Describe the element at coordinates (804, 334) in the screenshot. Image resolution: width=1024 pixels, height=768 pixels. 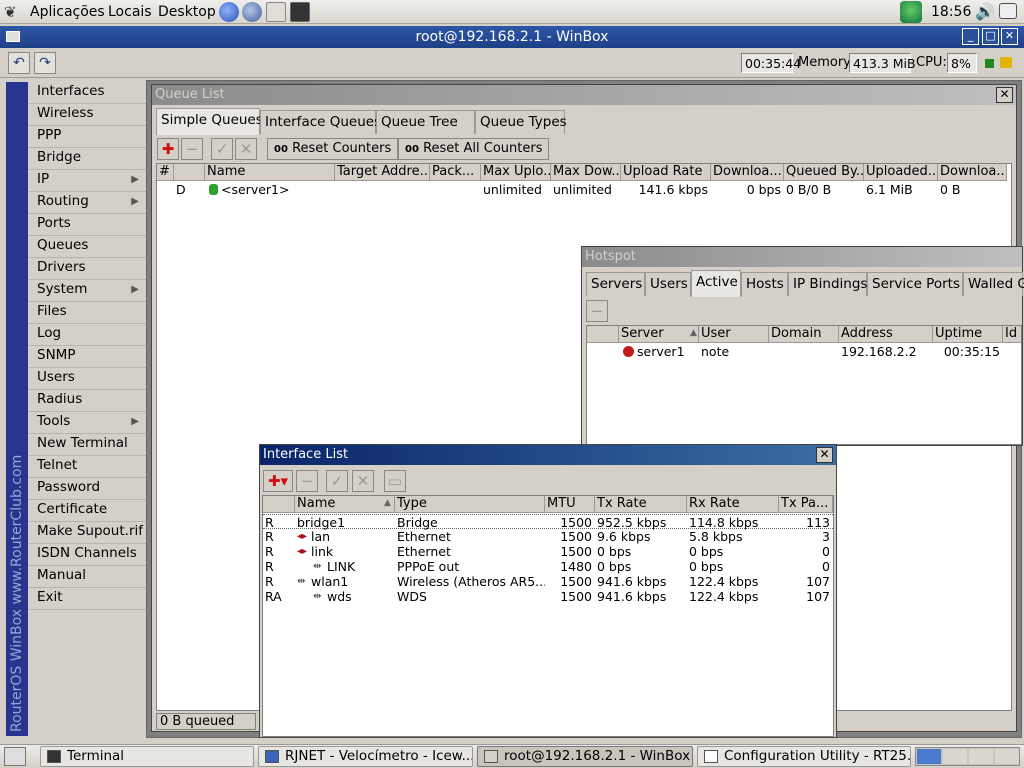
I see `hotspot-column-header: Domain` at that location.